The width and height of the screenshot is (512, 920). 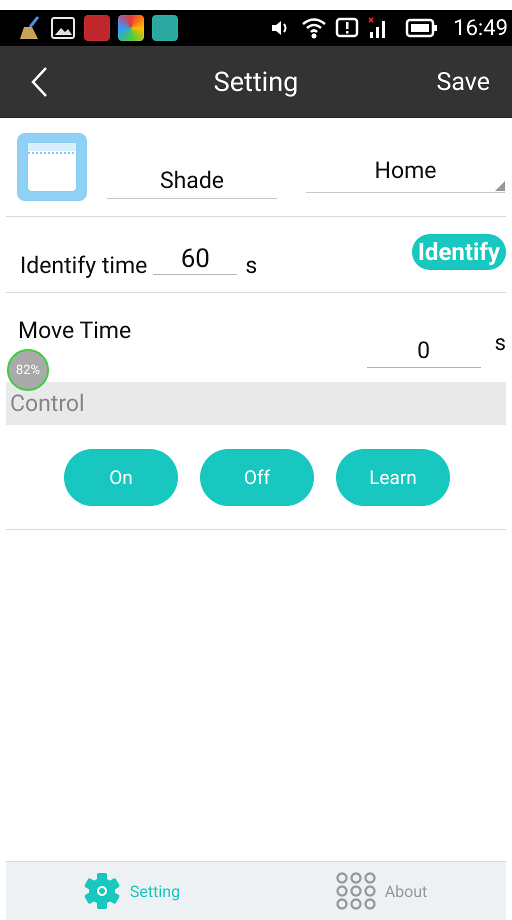 I want to click on move-time-field: 0, so click(x=423, y=352).